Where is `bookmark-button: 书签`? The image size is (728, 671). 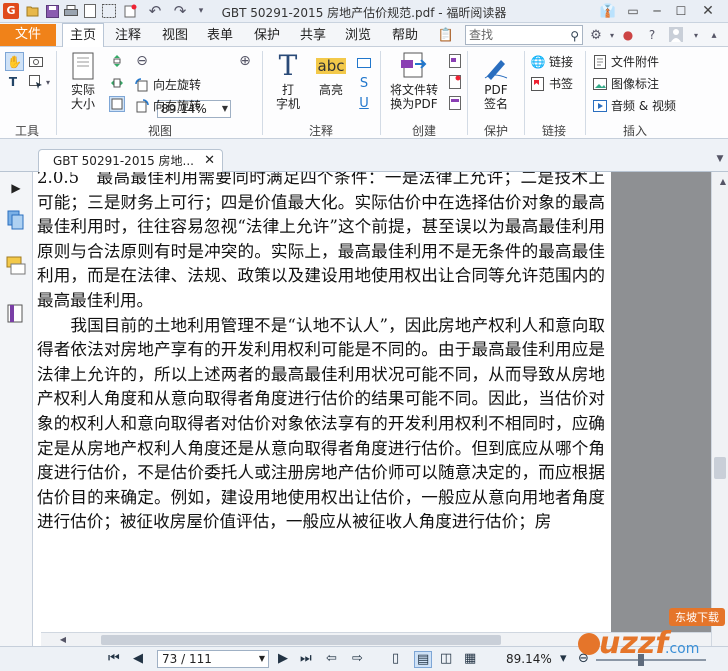 bookmark-button: 书签 is located at coordinates (551, 84).